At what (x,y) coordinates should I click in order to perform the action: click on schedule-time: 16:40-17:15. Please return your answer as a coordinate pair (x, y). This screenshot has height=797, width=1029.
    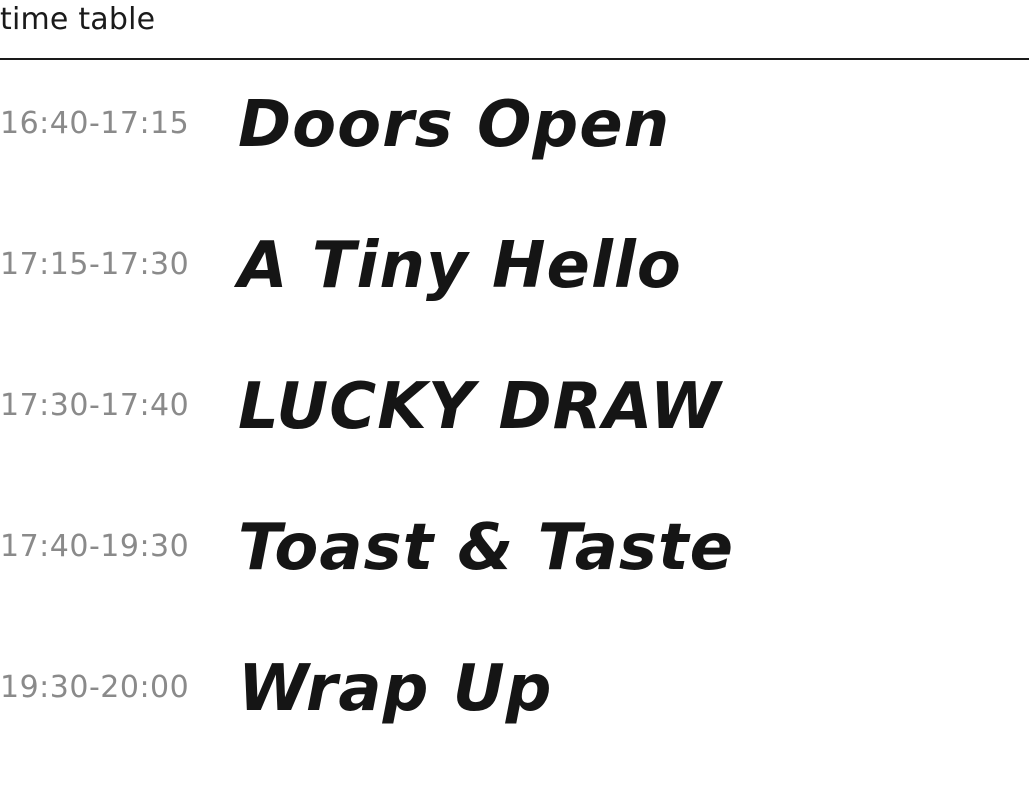
    Looking at the image, I should click on (95, 123).